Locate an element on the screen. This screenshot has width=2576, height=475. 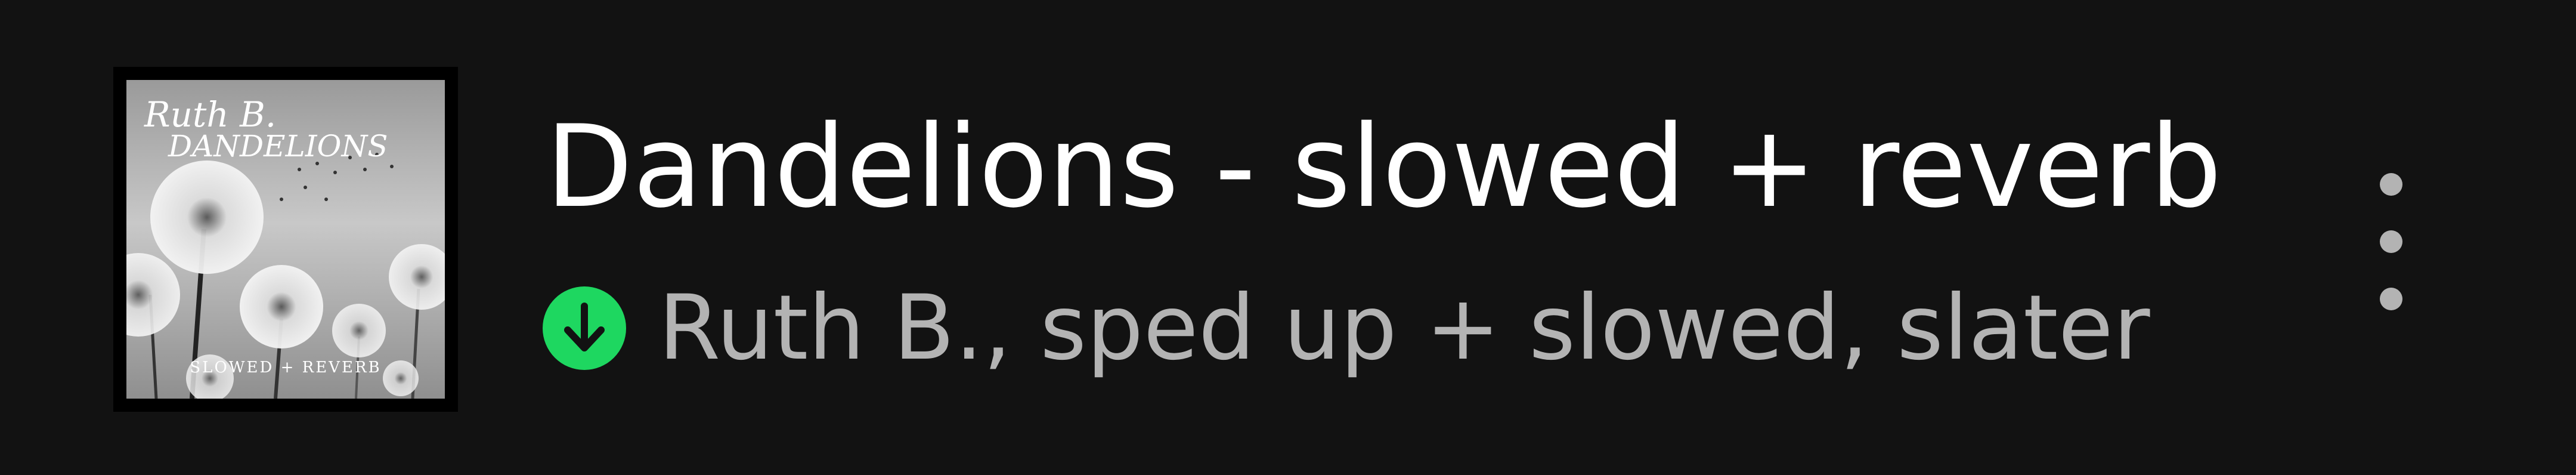
more-vertical-icon is located at coordinates (2391, 184).